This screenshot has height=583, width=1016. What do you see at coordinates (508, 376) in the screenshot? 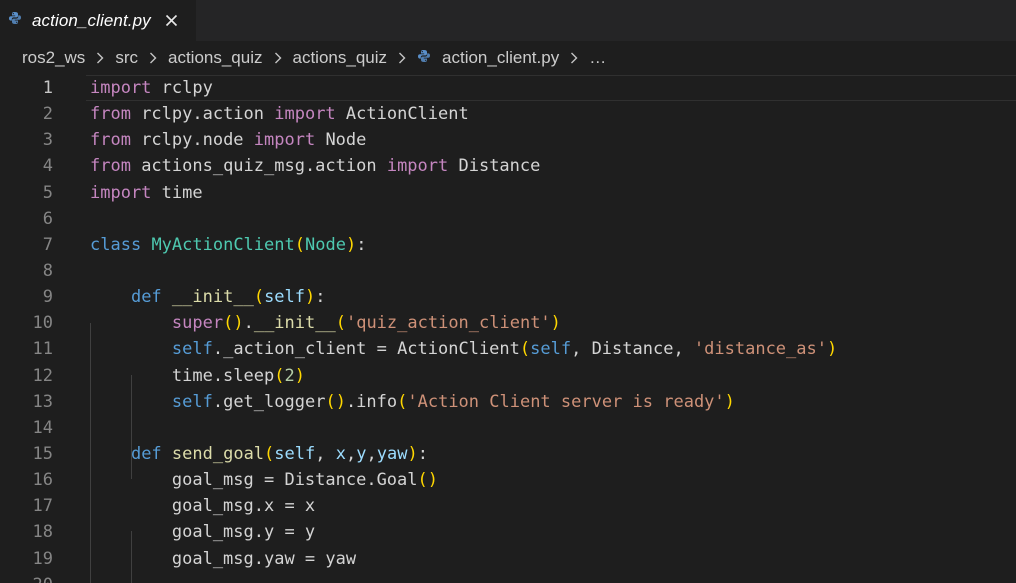
I see `code-line: 12 time.sleep(2)` at bounding box center [508, 376].